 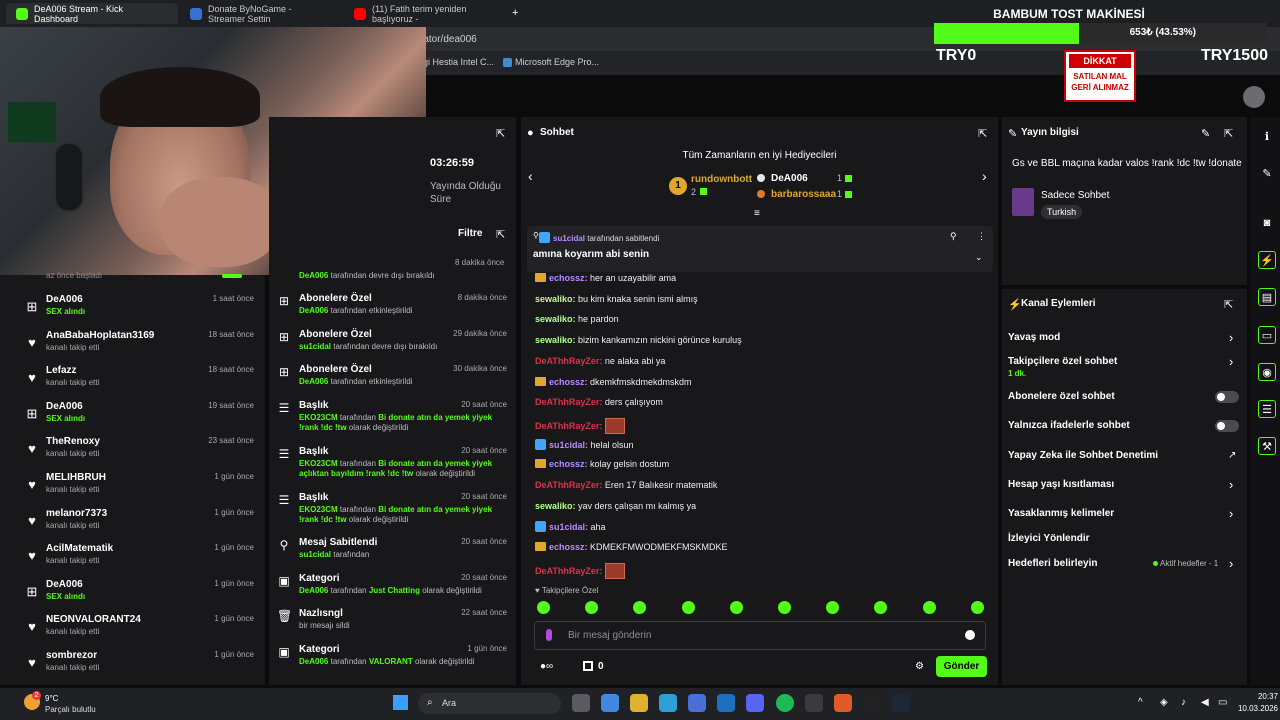 I want to click on browser-tab-kick: DeA006 Stream - Kick Dashboard, so click(x=92, y=13).